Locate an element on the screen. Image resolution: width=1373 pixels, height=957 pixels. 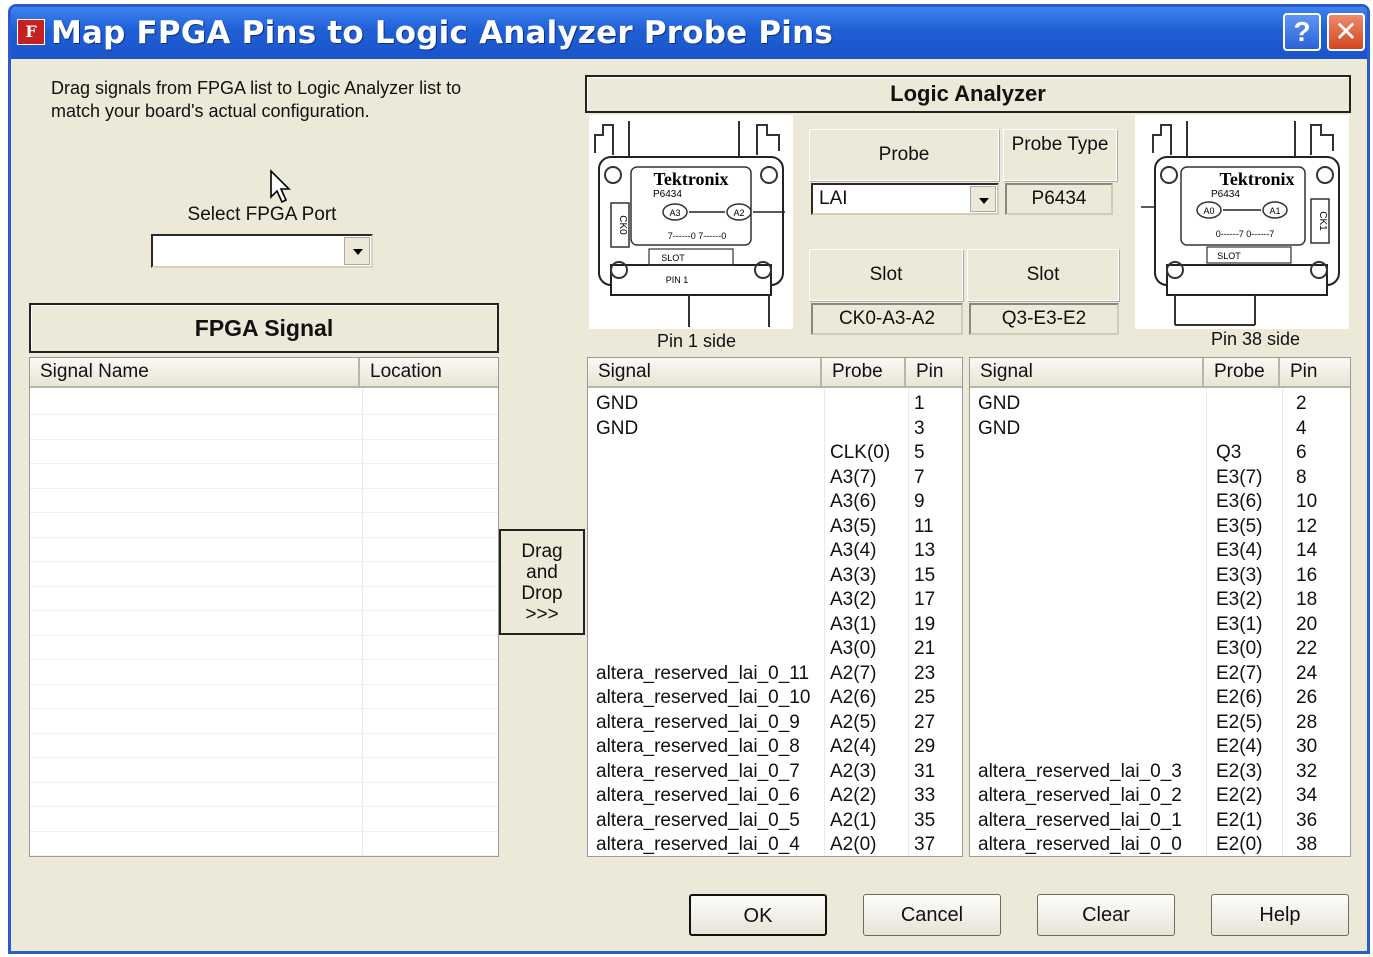
cell-pin: 5 is located at coordinates (919, 452).